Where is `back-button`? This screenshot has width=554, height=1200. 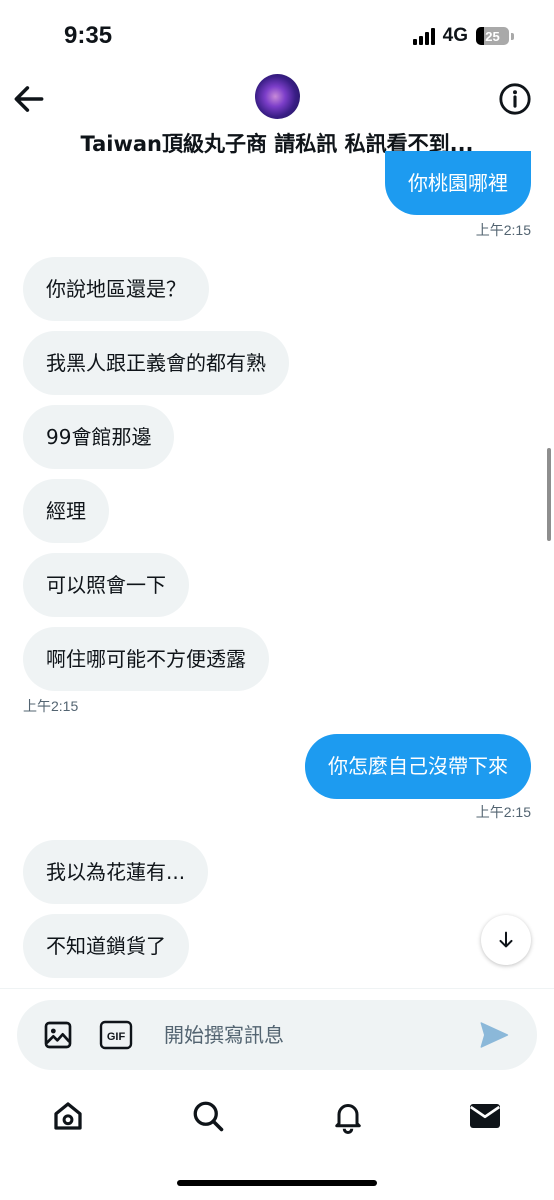 back-button is located at coordinates (29, 99).